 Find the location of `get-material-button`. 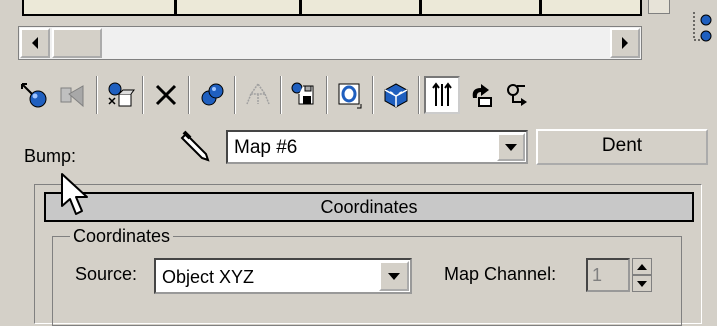

get-material-button is located at coordinates (34, 95).